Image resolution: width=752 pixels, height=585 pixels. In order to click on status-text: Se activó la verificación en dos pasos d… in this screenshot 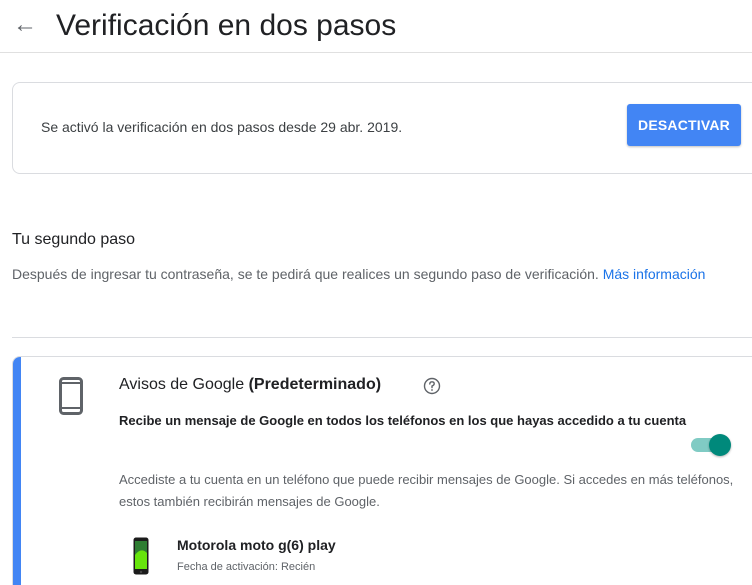, I will do `click(222, 127)`.